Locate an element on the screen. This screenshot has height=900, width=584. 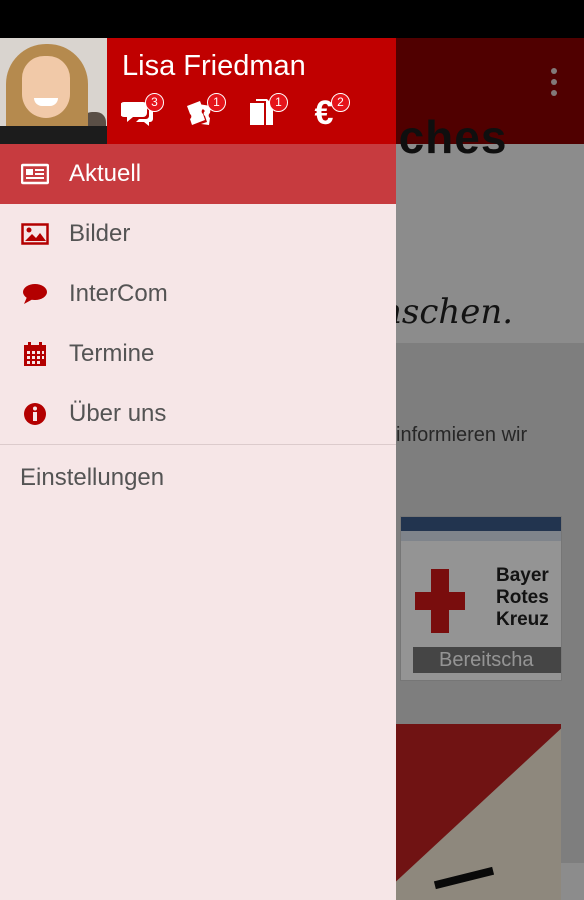
picture-icon is located at coordinates (35, 234).